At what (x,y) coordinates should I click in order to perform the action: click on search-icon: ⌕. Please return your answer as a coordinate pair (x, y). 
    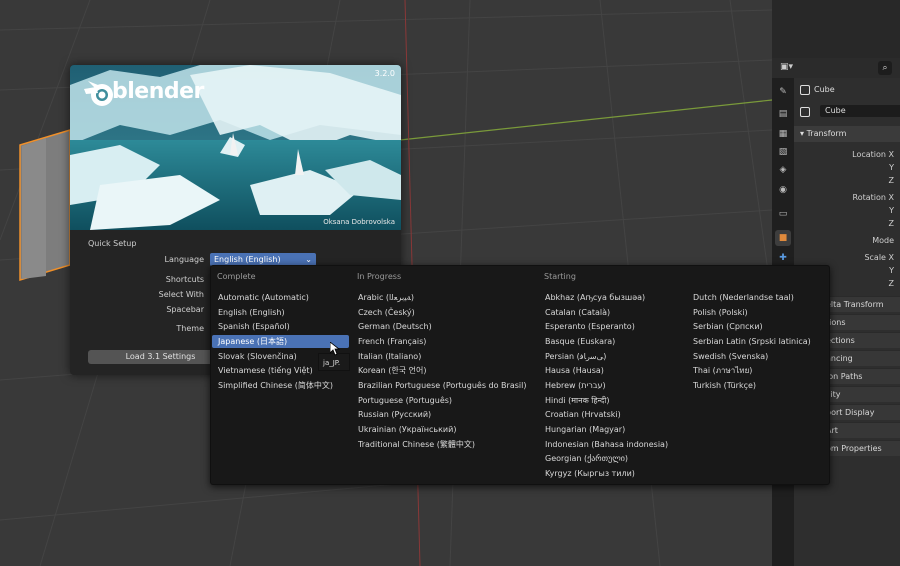
    Looking at the image, I should click on (885, 68).